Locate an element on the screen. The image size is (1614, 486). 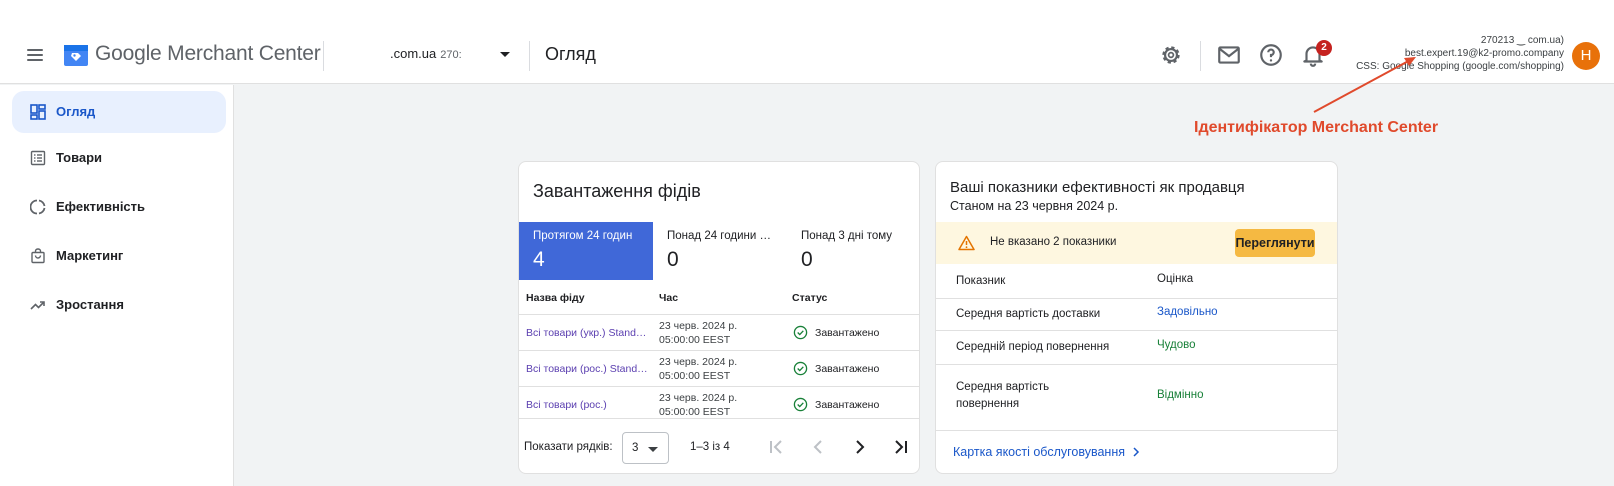
next-page-icon is located at coordinates (860, 447).